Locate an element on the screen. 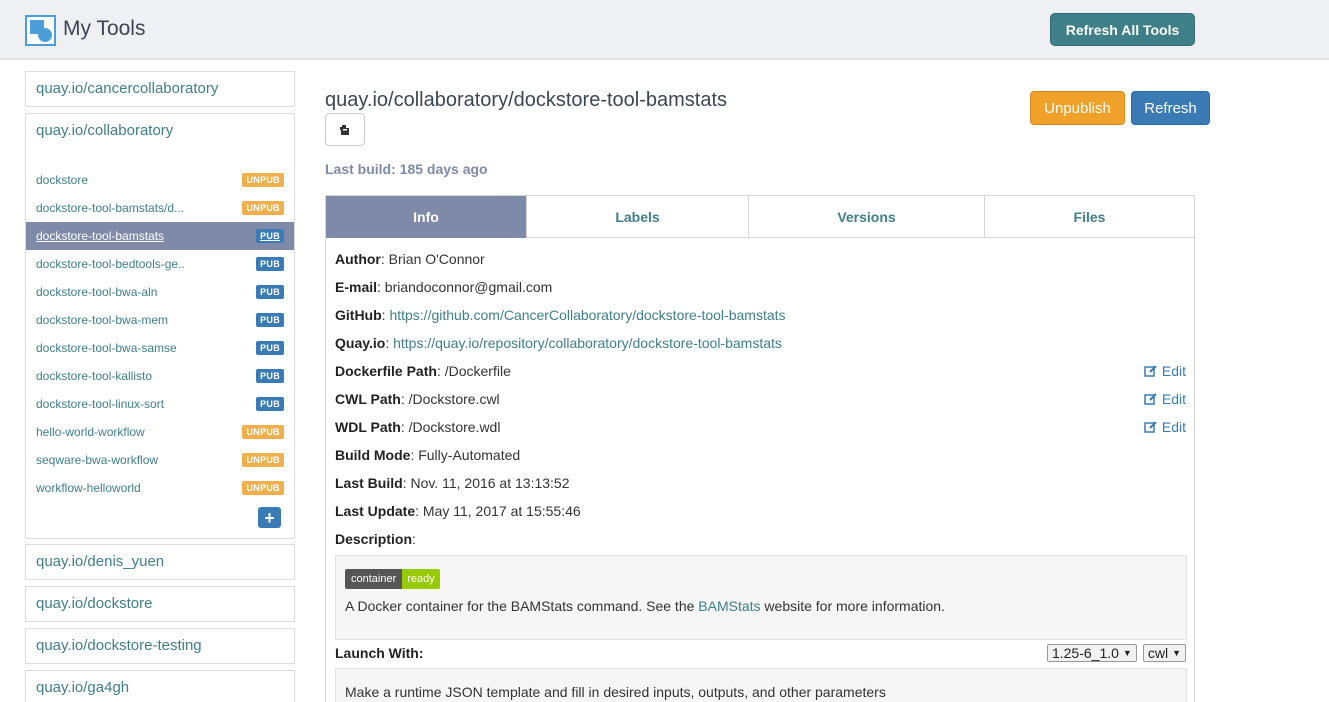  tool-name: workflow-helloworld is located at coordinates (88, 488).